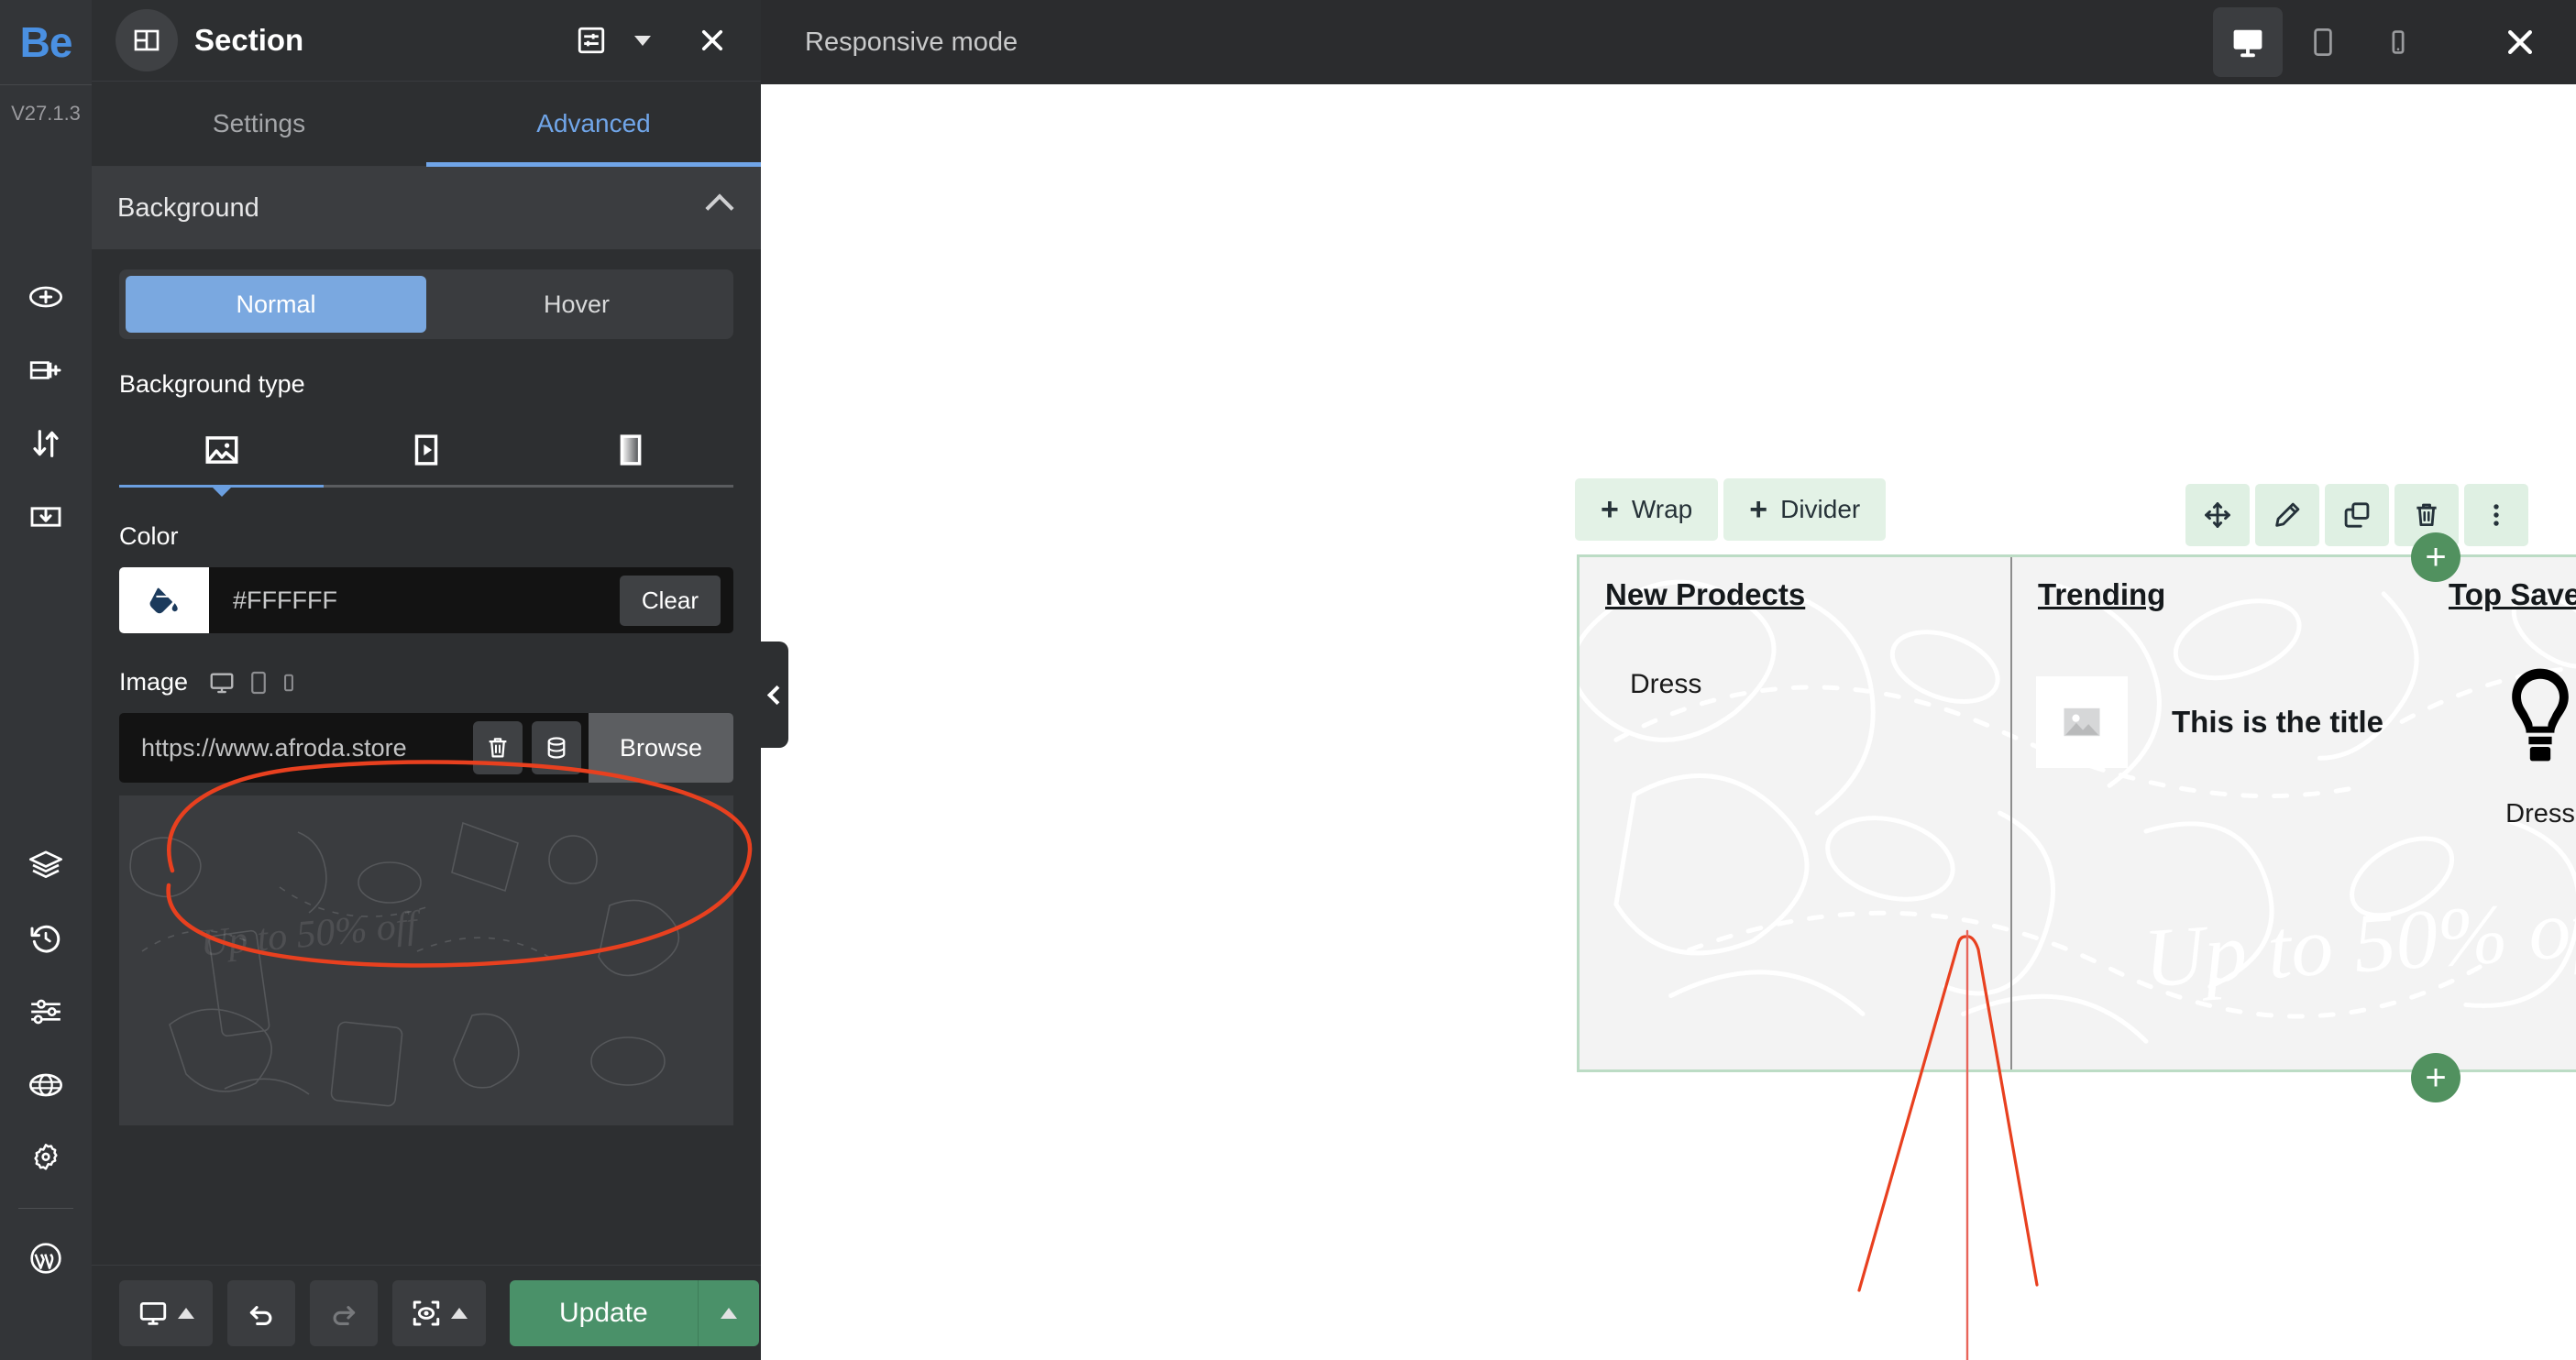  Describe the element at coordinates (775, 695) in the screenshot. I see `panel-collapse-handle` at that location.